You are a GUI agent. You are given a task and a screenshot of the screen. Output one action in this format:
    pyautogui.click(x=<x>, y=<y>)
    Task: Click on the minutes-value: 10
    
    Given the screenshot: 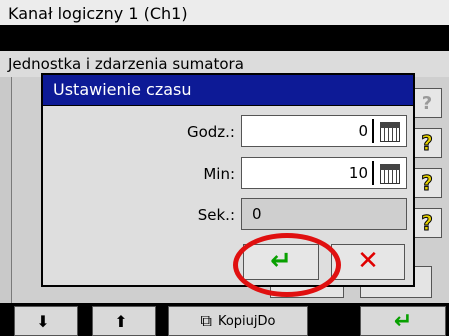 What is the action you would take?
    pyautogui.click(x=358, y=173)
    